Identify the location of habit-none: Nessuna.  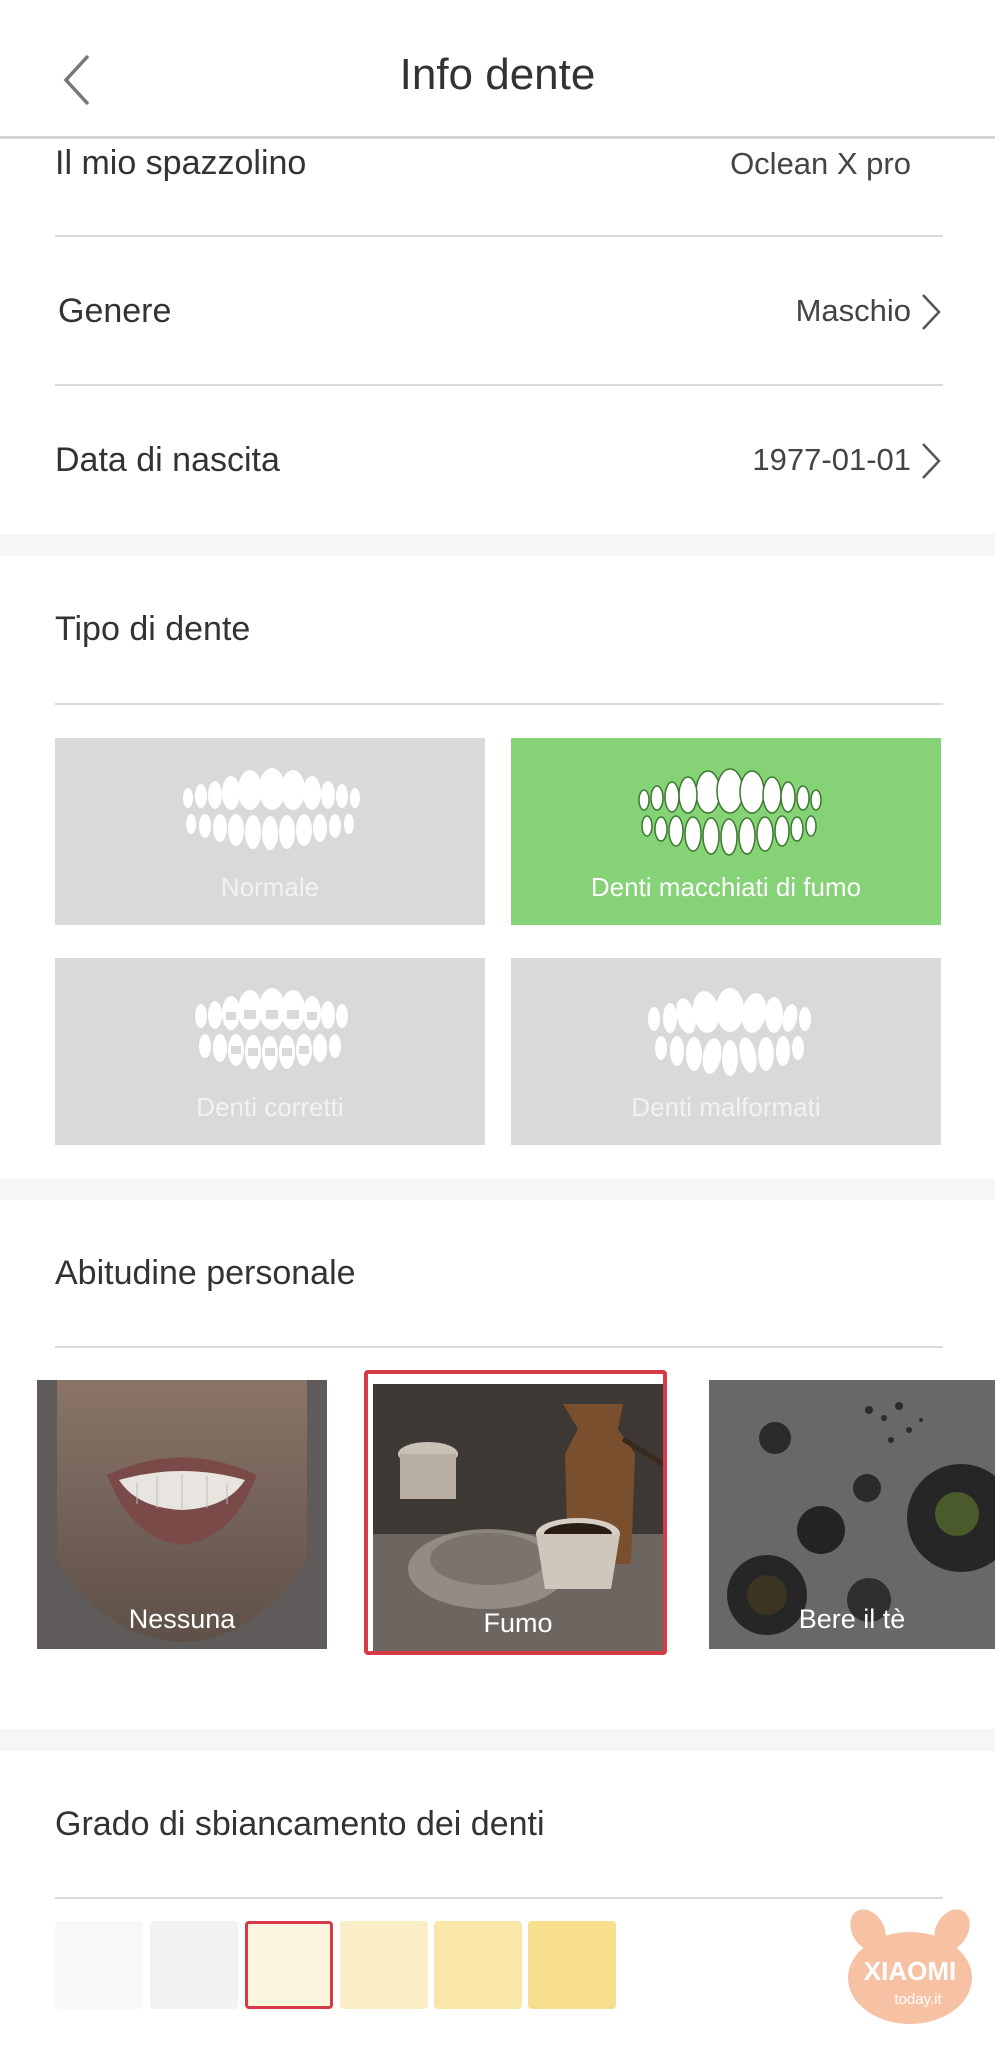
(182, 1514).